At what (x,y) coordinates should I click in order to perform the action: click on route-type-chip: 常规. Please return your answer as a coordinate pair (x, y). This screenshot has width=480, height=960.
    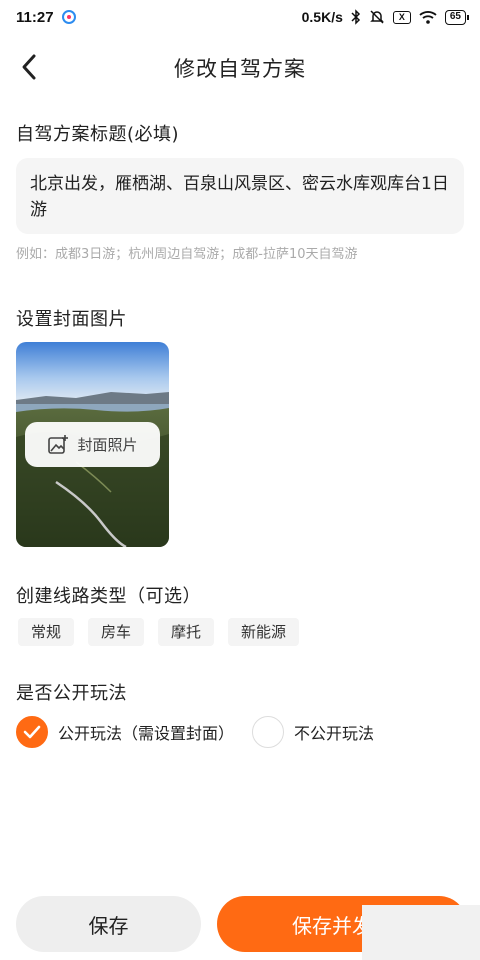
    Looking at the image, I should click on (46, 632).